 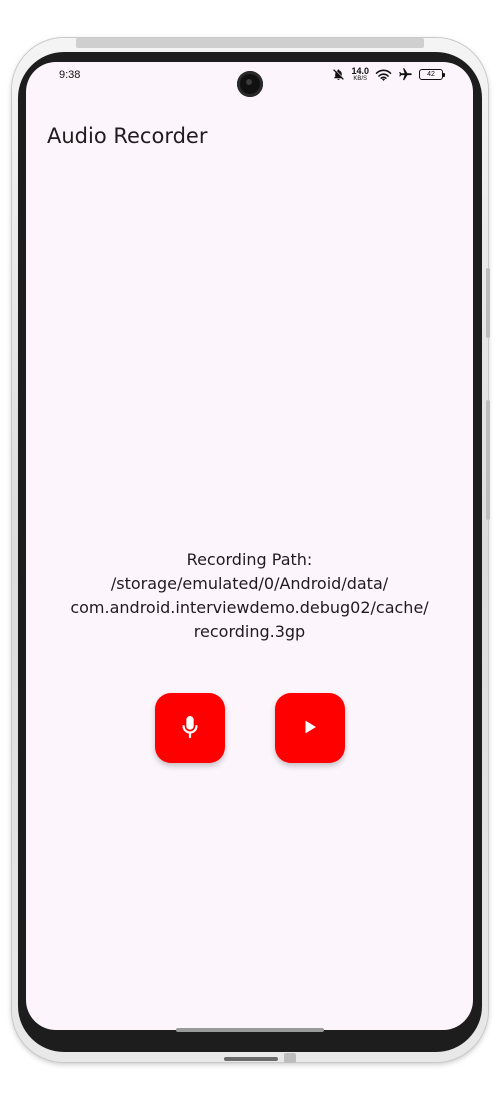 What do you see at coordinates (127, 136) in the screenshot?
I see `app-title: Audio Recorder` at bounding box center [127, 136].